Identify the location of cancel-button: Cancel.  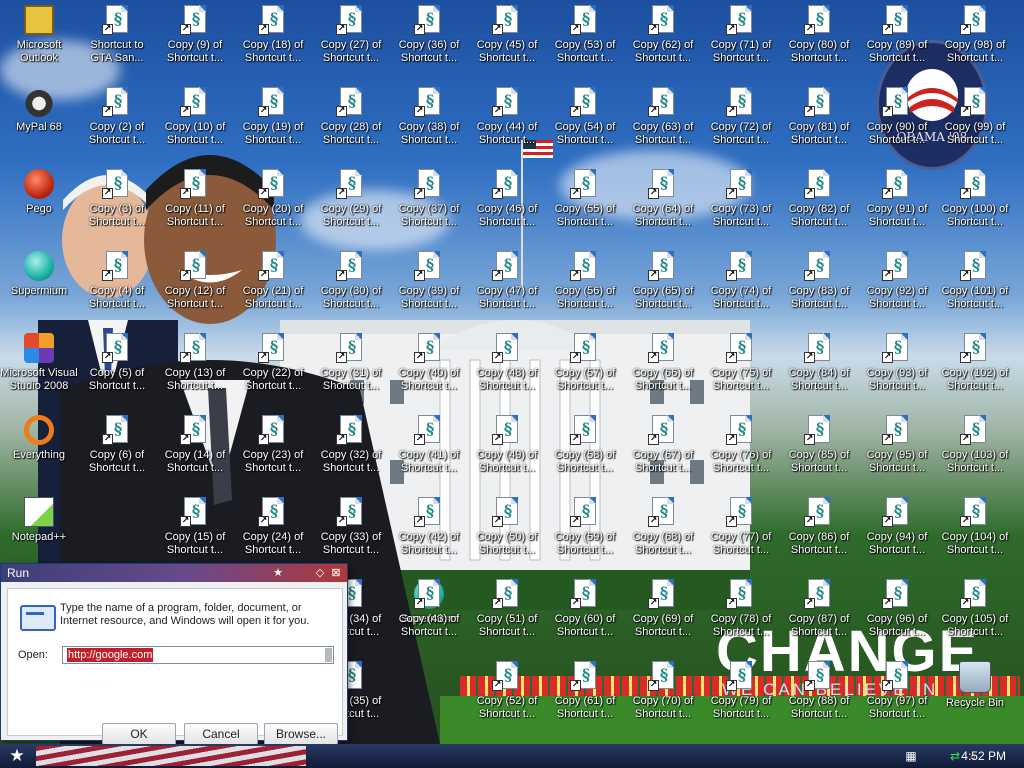
(221, 734).